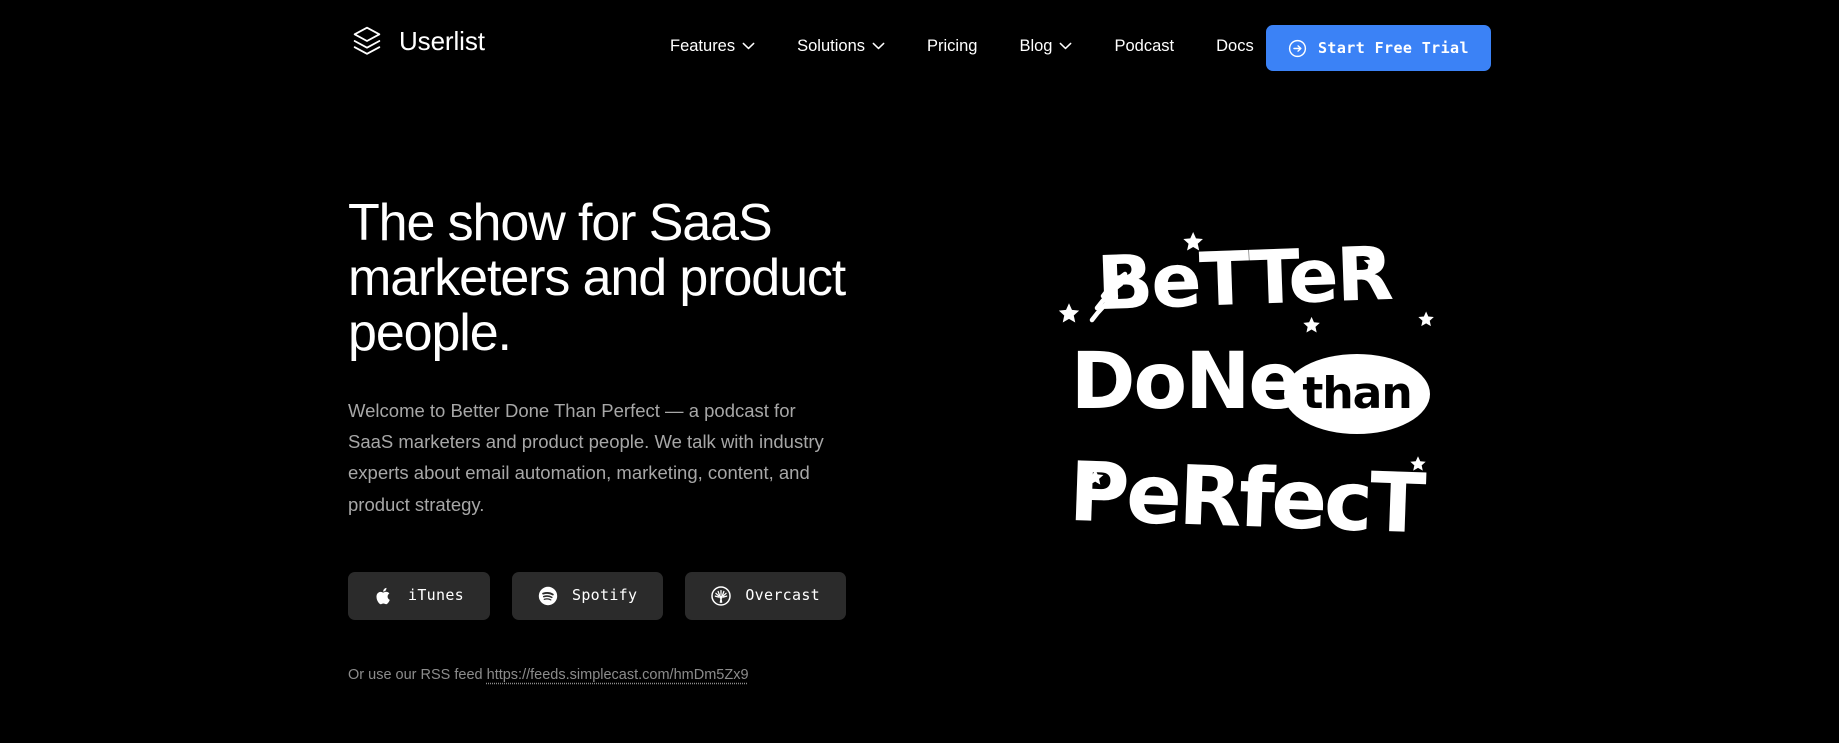 The image size is (1839, 743). I want to click on apple-icon, so click(384, 596).